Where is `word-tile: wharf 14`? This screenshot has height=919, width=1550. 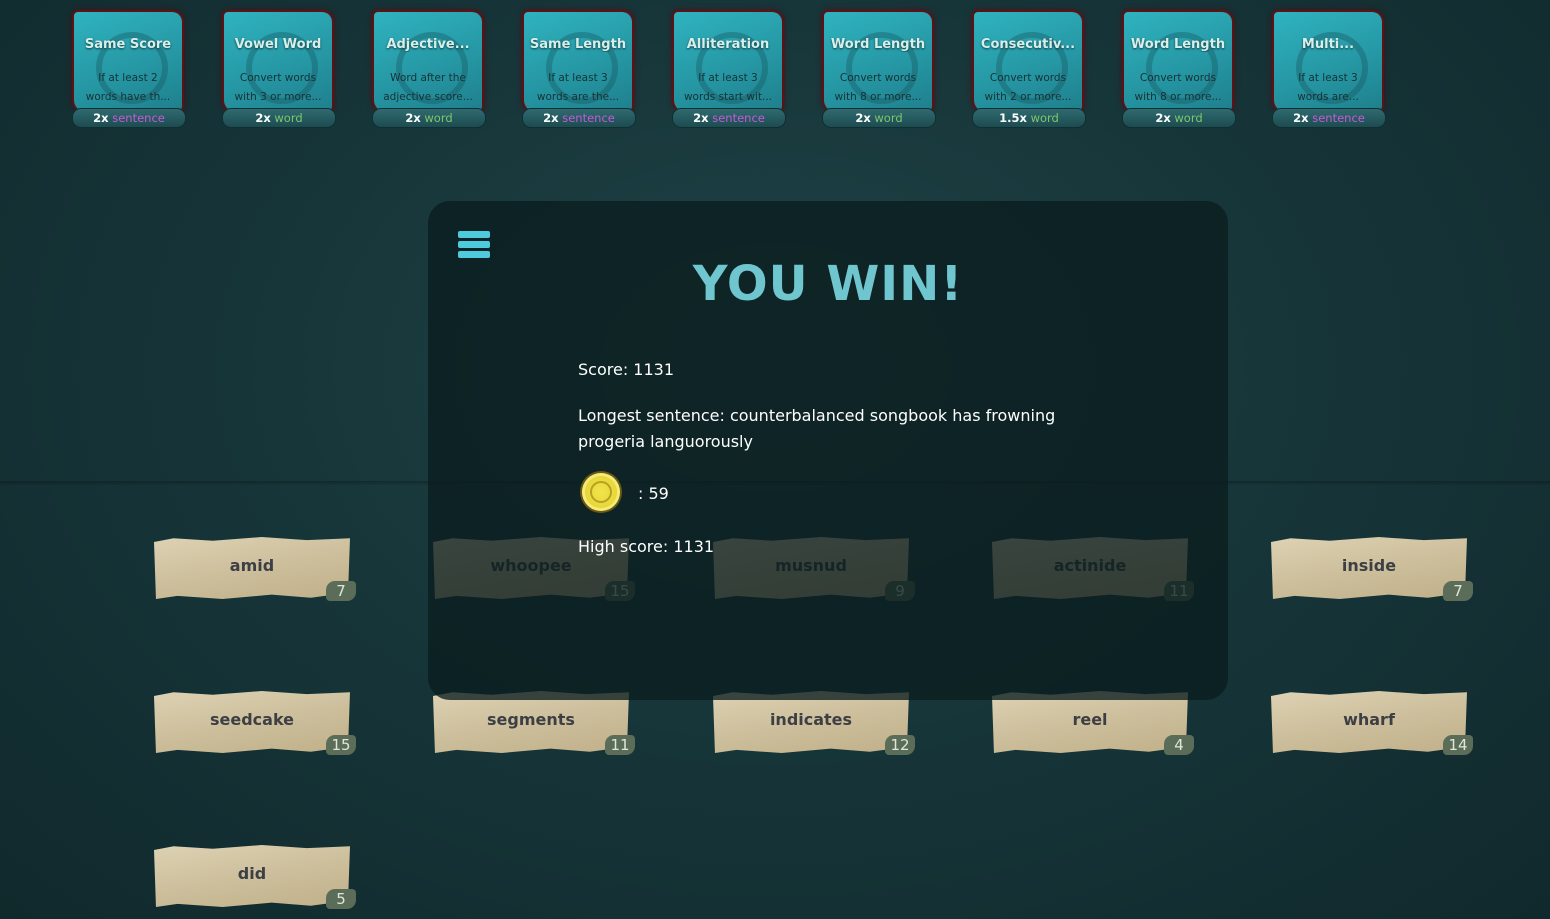
word-tile: wharf 14 is located at coordinates (1372, 723).